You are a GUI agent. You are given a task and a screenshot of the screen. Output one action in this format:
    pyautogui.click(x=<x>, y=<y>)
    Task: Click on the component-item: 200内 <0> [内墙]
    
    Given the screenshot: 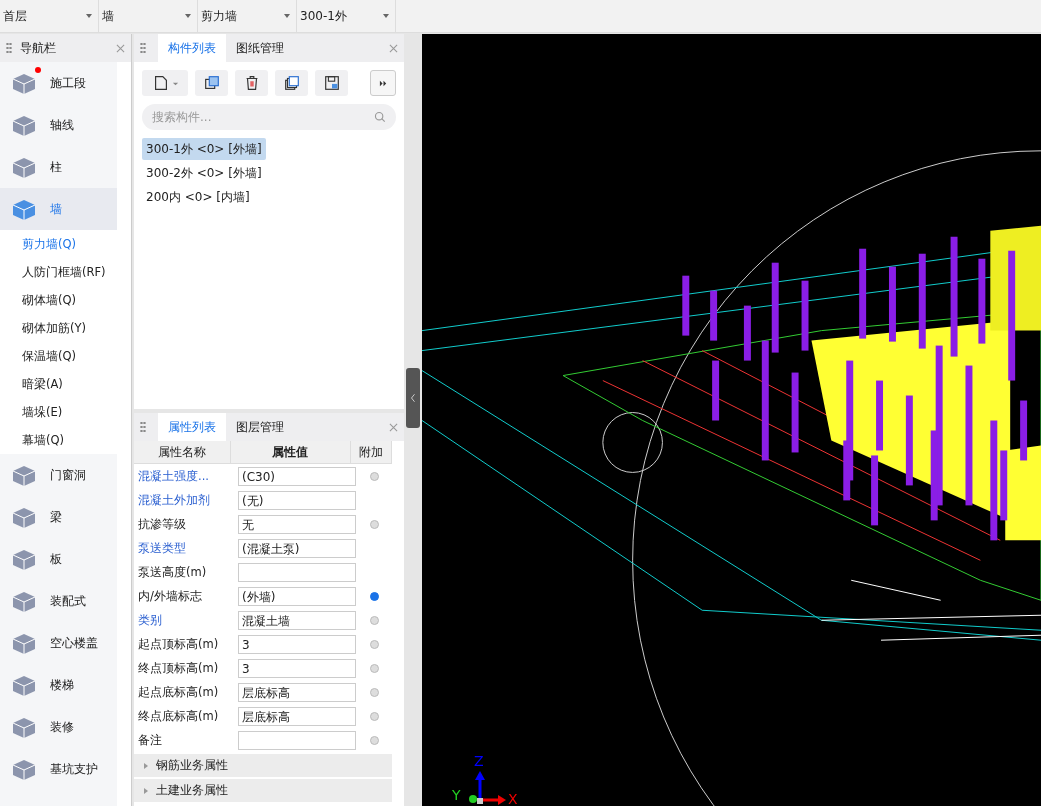 What is the action you would take?
    pyautogui.click(x=198, y=197)
    